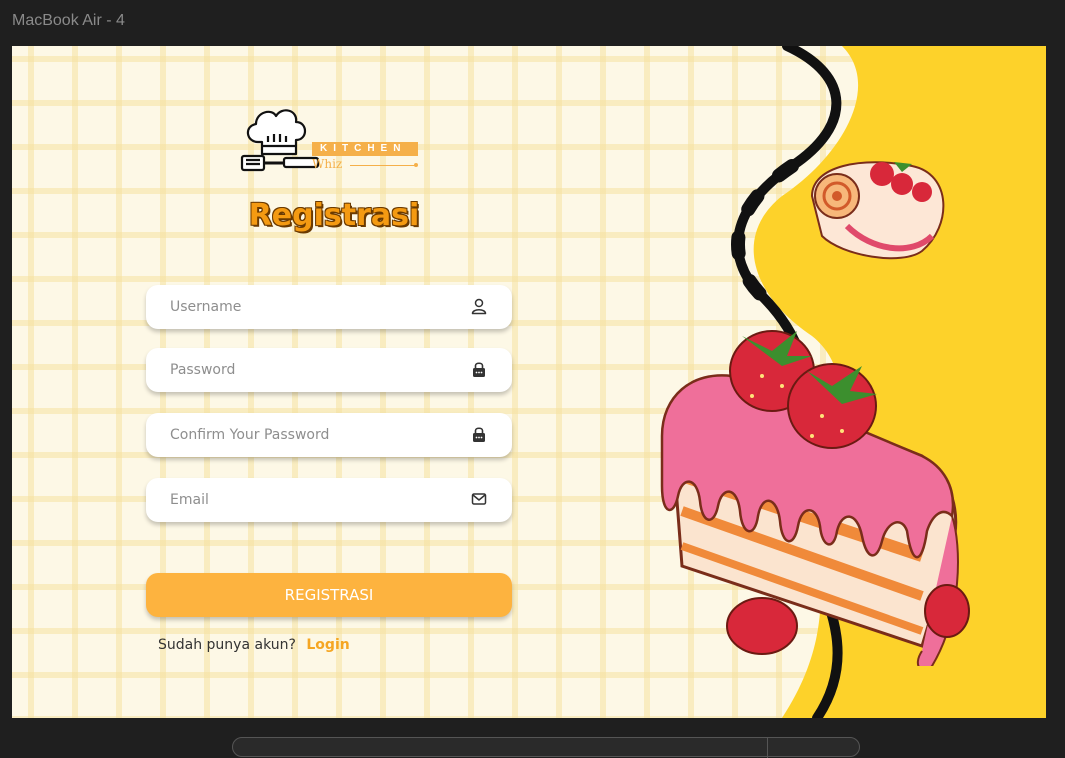 This screenshot has height=758, width=1065. What do you see at coordinates (383, 165) in the screenshot?
I see `brand-underline` at bounding box center [383, 165].